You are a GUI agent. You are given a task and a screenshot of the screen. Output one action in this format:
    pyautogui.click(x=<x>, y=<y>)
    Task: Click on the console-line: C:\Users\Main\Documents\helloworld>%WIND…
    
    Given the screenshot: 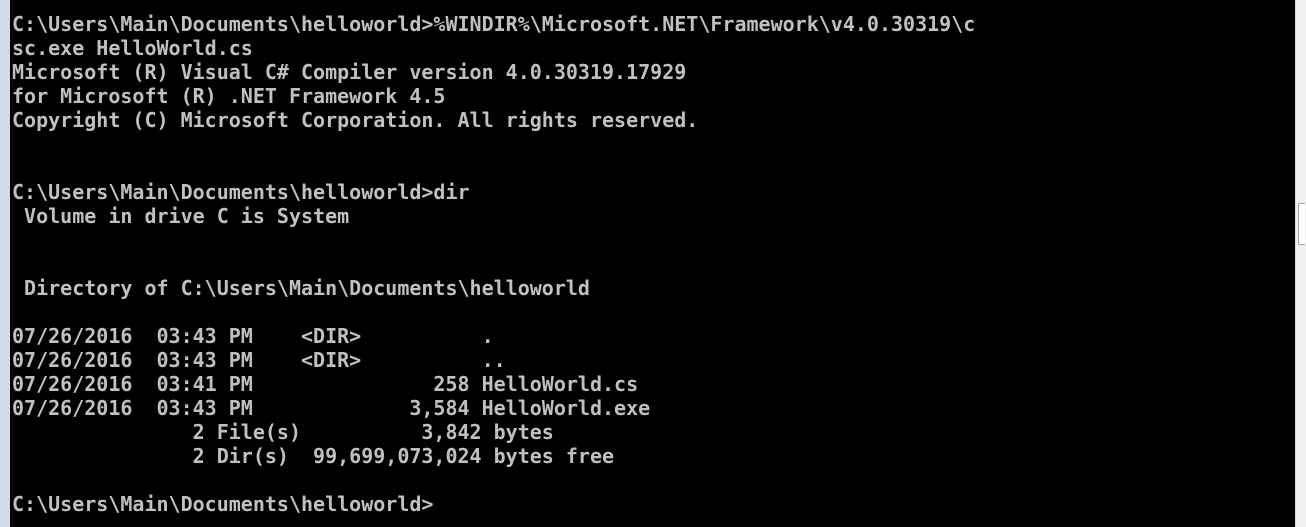 What is the action you would take?
    pyautogui.click(x=494, y=24)
    